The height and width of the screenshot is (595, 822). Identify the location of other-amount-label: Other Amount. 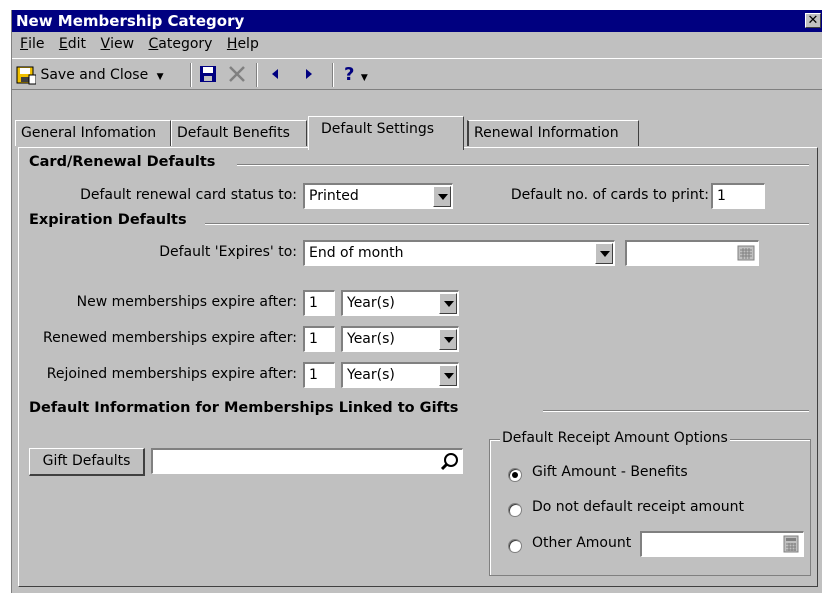
(582, 543).